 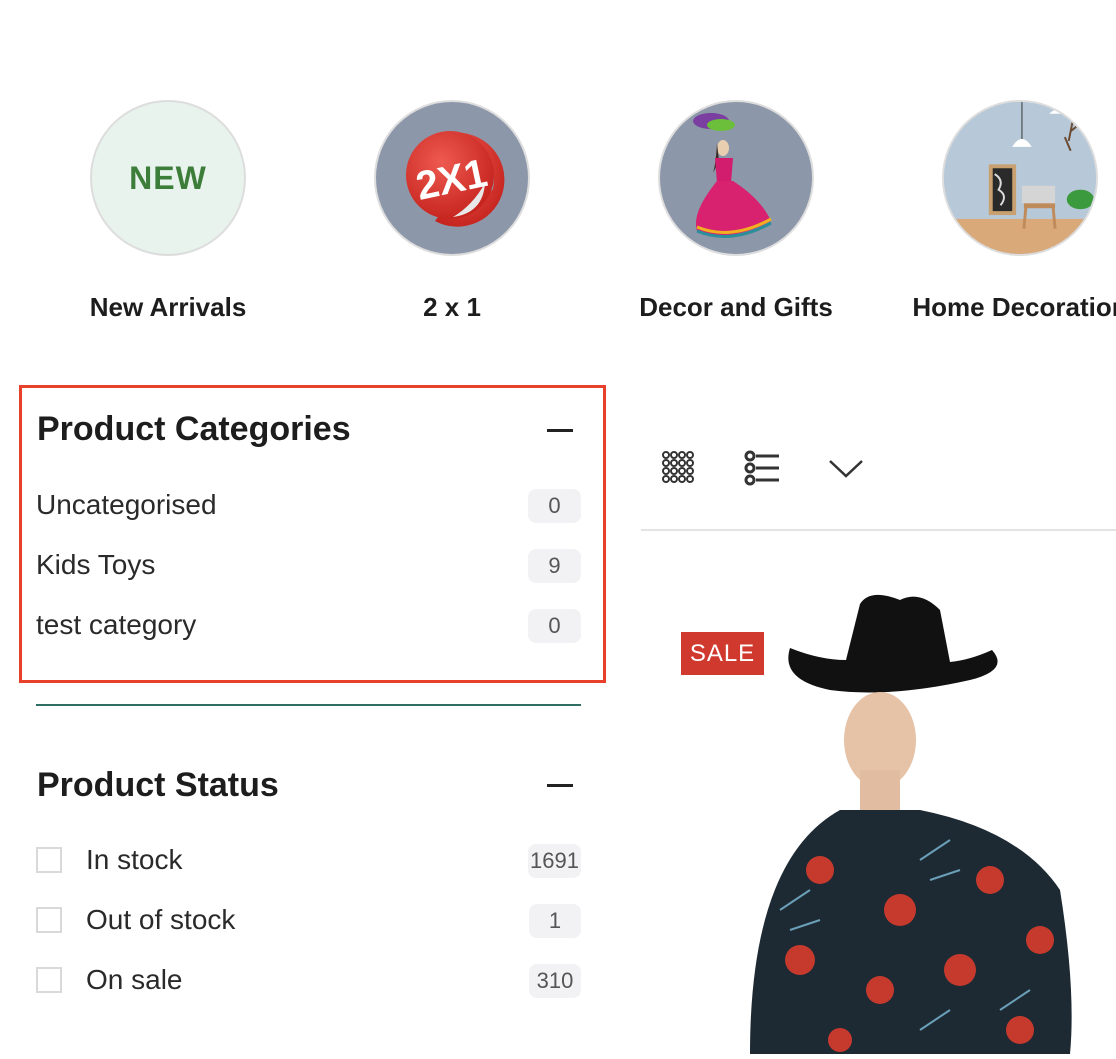 I want to click on category-name: Uncategorised, so click(x=126, y=505).